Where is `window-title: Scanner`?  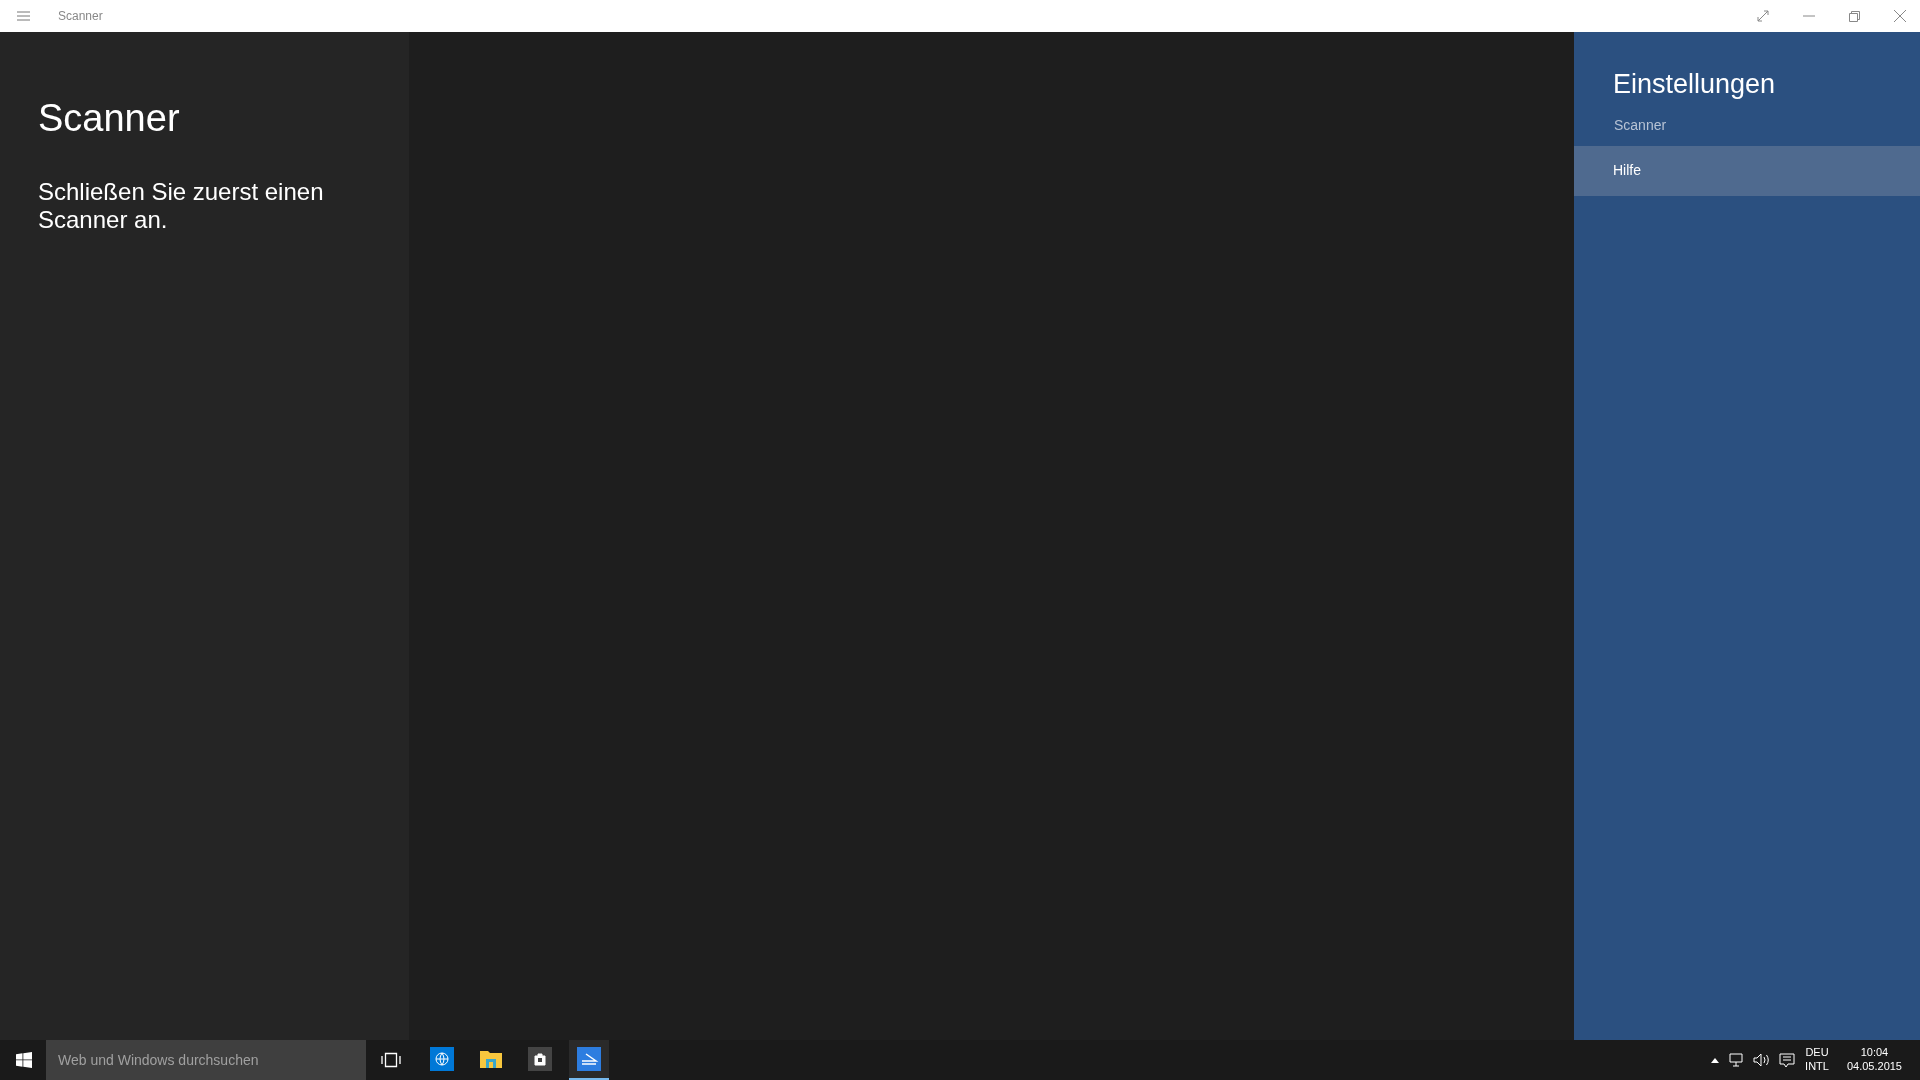 window-title: Scanner is located at coordinates (80, 16).